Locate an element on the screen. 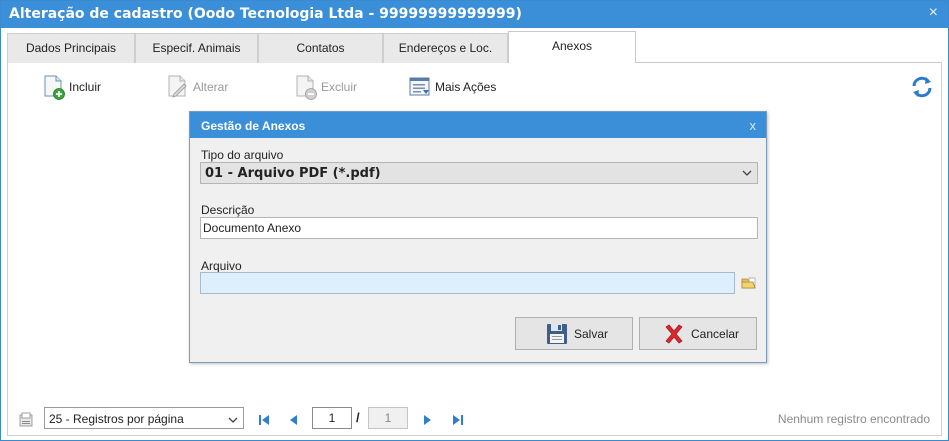  salvar-button: Salvar is located at coordinates (574, 333).